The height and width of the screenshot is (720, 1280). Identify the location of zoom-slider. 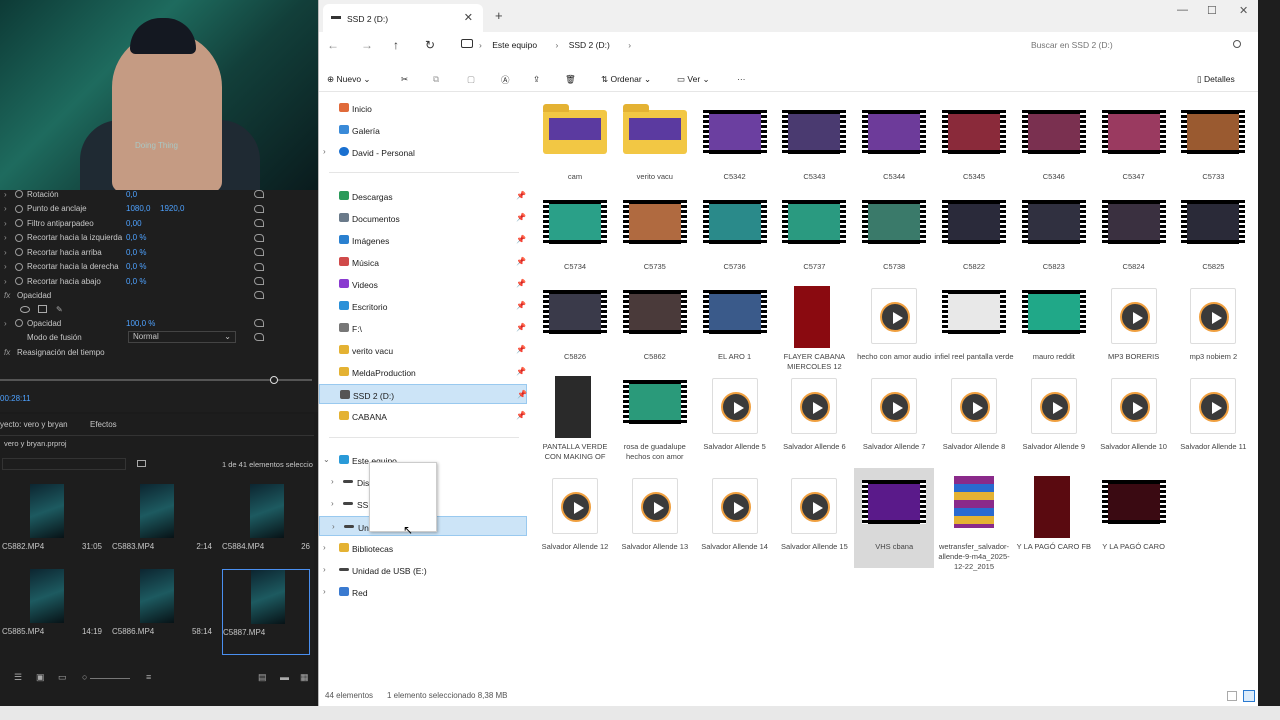
(156, 380).